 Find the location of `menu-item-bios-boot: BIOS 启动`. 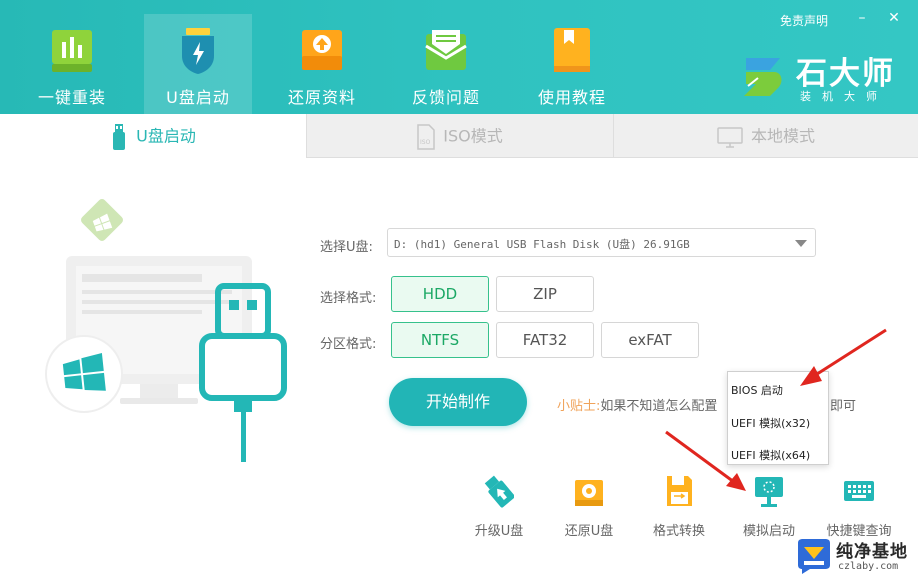

menu-item-bios-boot: BIOS 启动 is located at coordinates (757, 390).